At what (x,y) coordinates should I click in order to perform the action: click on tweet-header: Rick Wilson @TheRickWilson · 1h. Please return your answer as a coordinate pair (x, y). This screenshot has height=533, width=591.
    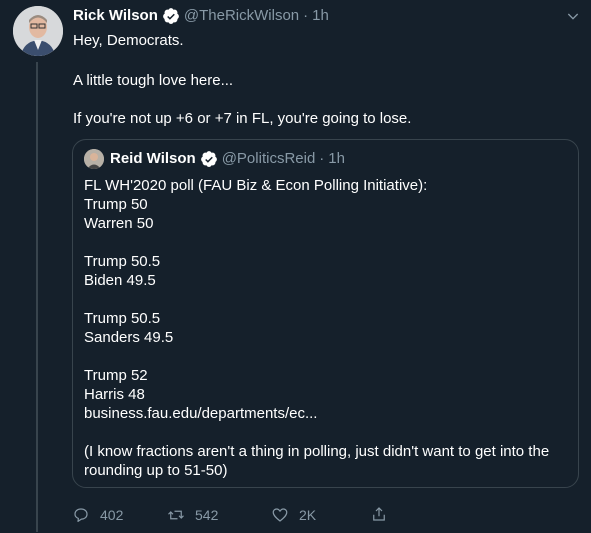
    Looking at the image, I should click on (325, 16).